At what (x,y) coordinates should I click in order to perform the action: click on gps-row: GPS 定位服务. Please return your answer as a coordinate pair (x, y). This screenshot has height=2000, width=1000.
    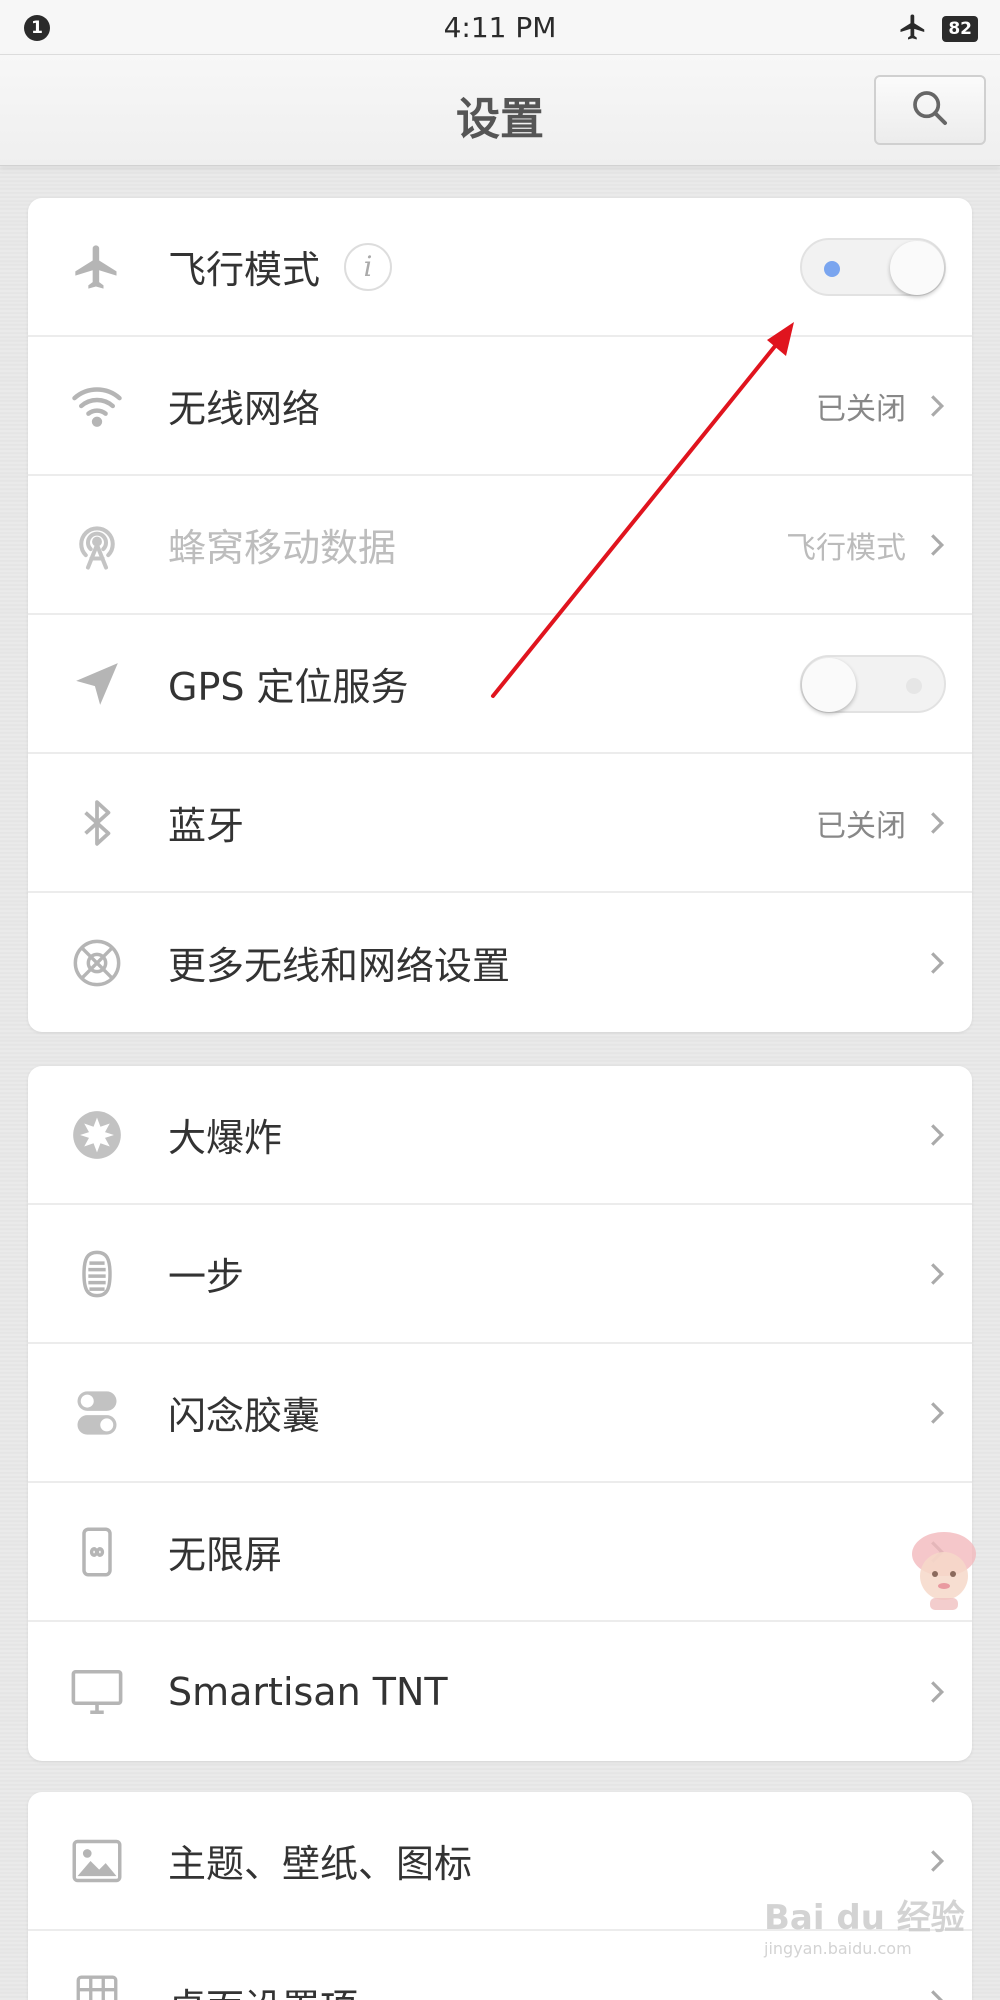
    Looking at the image, I should click on (500, 684).